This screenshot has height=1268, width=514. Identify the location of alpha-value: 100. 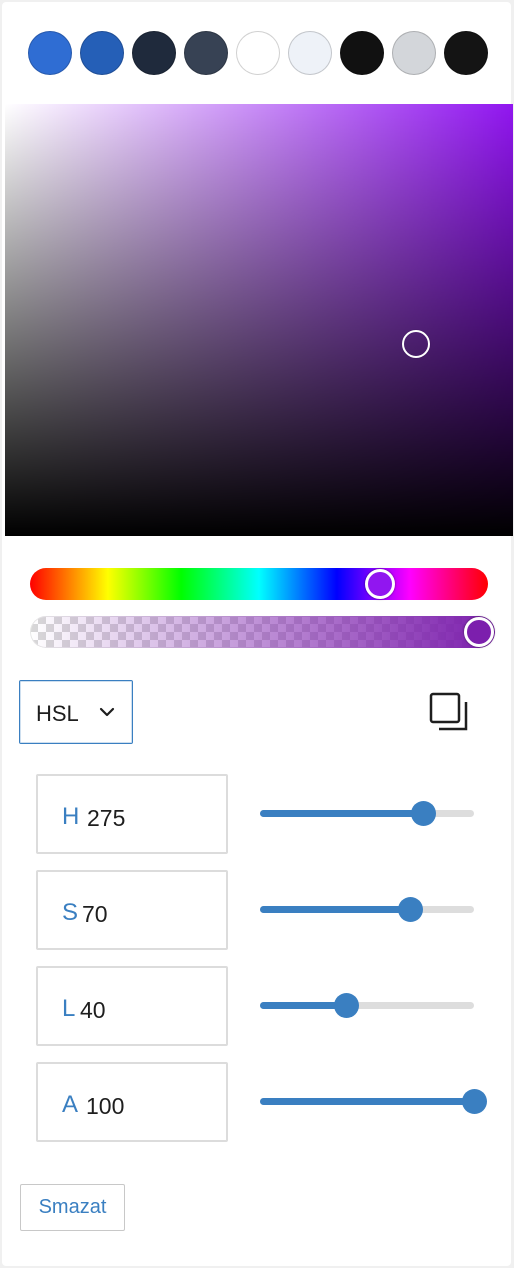
(105, 1106).